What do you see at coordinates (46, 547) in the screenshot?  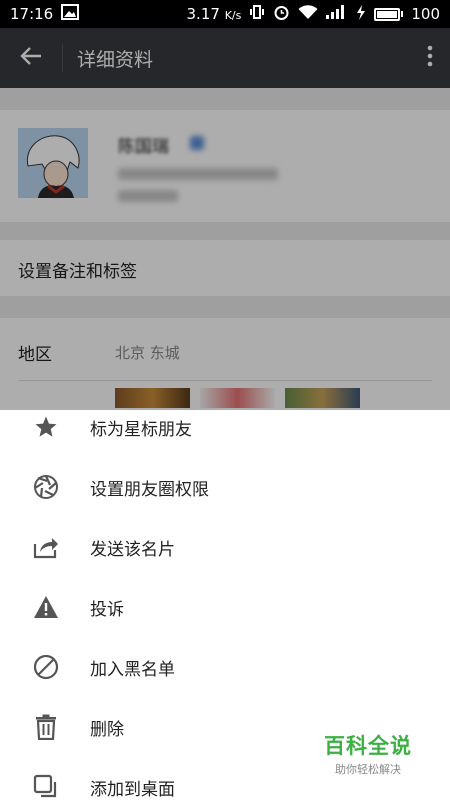 I see `share-icon` at bounding box center [46, 547].